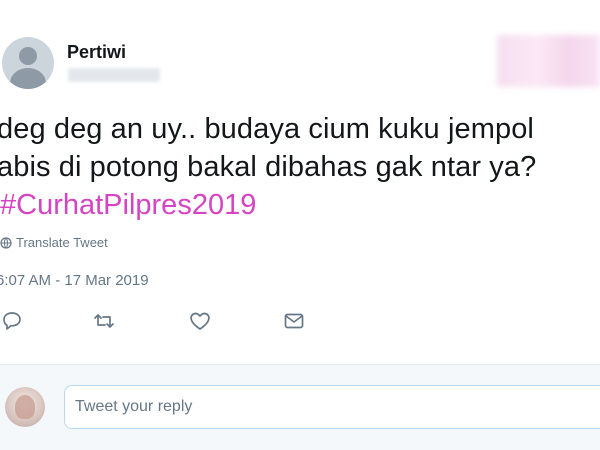  I want to click on hashtag-link: #CurhatPilpres2019, so click(128, 205).